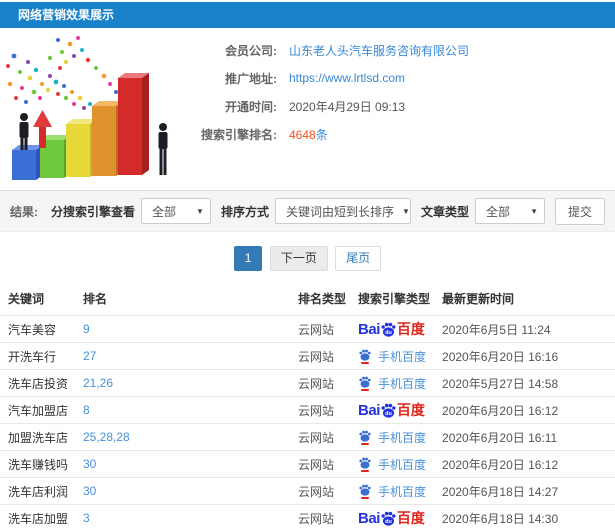 The width and height of the screenshot is (615, 532). What do you see at coordinates (37, 491) in the screenshot?
I see `keyword-cell: 洗车店利润` at bounding box center [37, 491].